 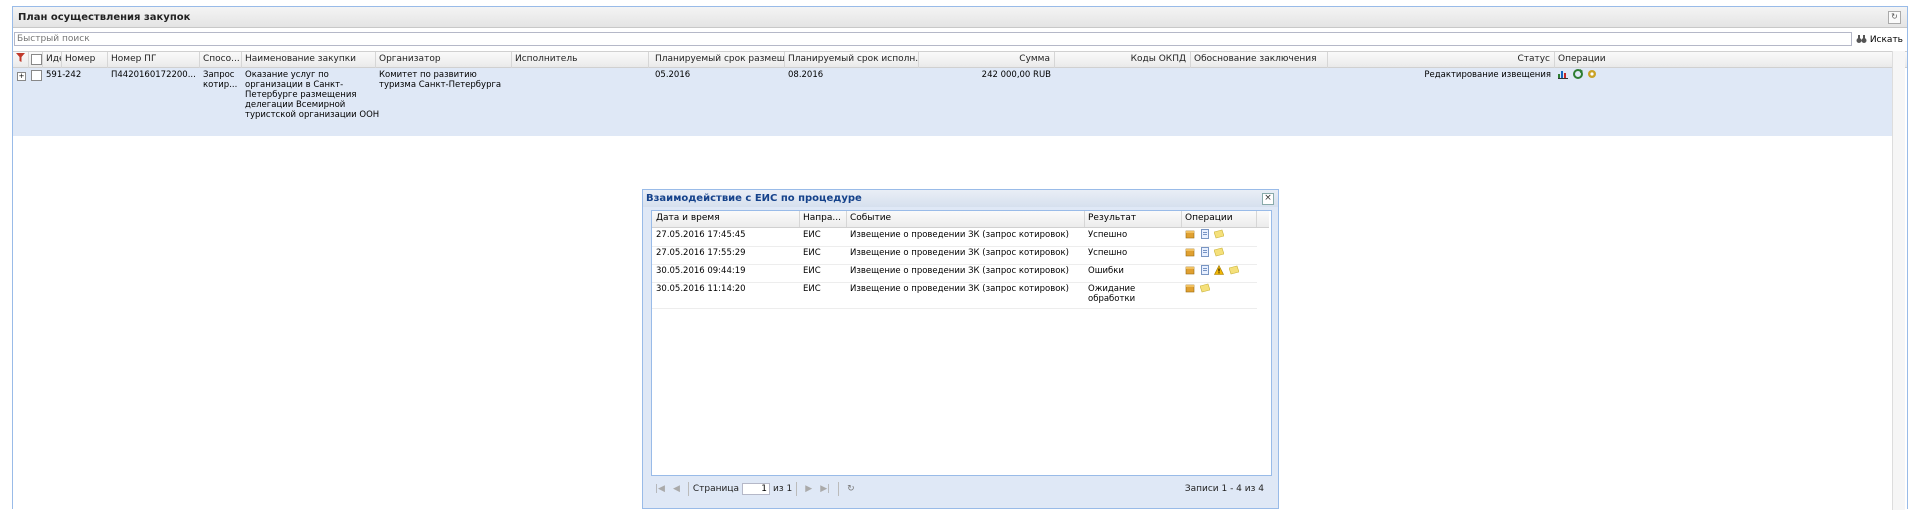 What do you see at coordinates (966, 219) in the screenshot?
I see `col-header-event: Событие` at bounding box center [966, 219].